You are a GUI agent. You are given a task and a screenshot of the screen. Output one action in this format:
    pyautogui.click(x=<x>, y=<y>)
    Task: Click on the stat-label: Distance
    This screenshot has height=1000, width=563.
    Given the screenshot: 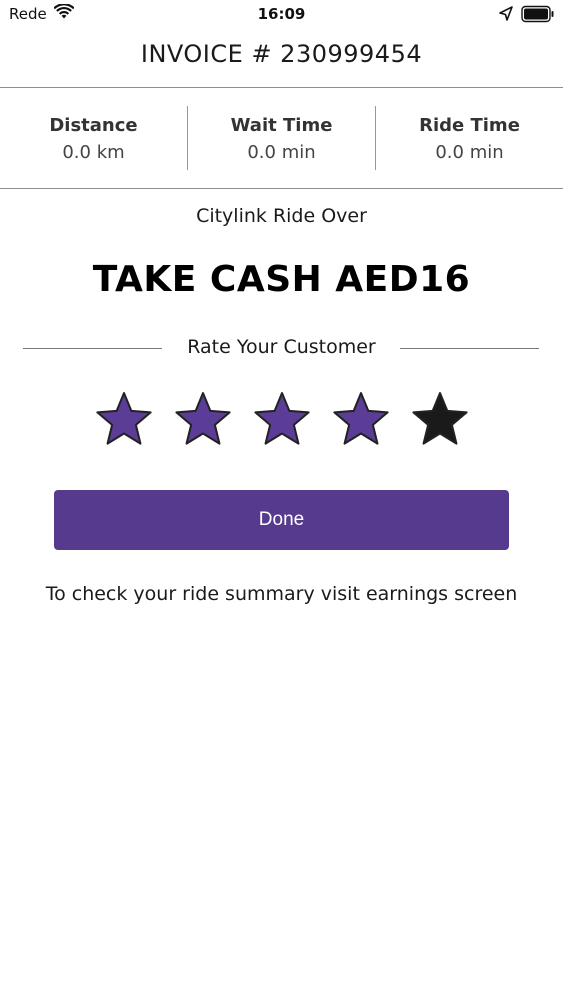 What is the action you would take?
    pyautogui.click(x=93, y=125)
    